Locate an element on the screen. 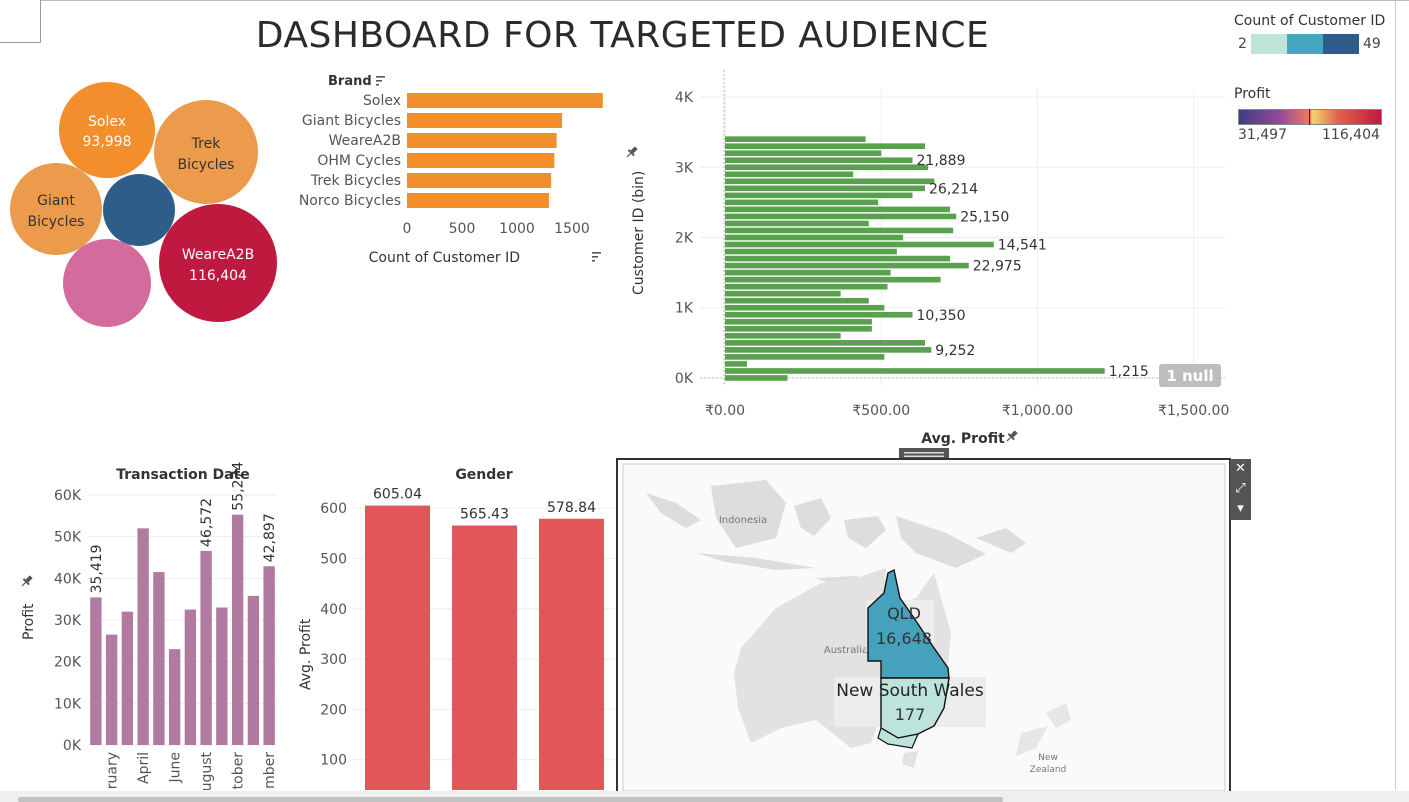  bubble-label-line2: Bicycles is located at coordinates (56, 222).